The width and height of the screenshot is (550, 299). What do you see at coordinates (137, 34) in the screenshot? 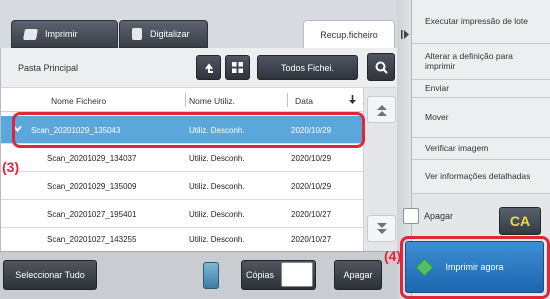
I see `scan-icon` at bounding box center [137, 34].